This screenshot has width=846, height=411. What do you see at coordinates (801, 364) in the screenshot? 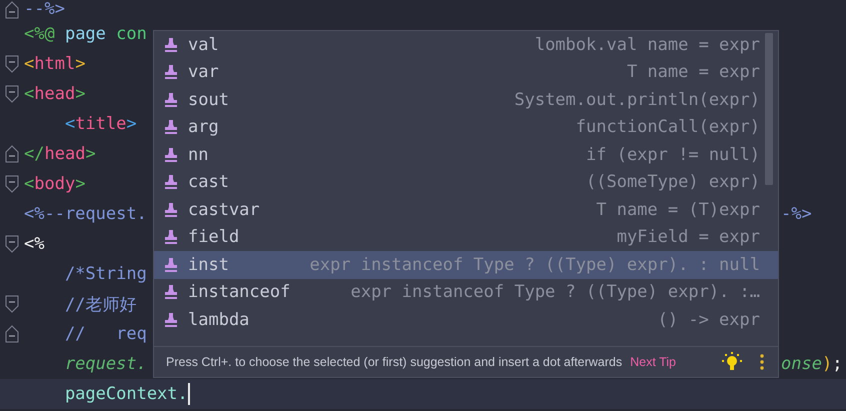
I see `code-text: onse` at bounding box center [801, 364].